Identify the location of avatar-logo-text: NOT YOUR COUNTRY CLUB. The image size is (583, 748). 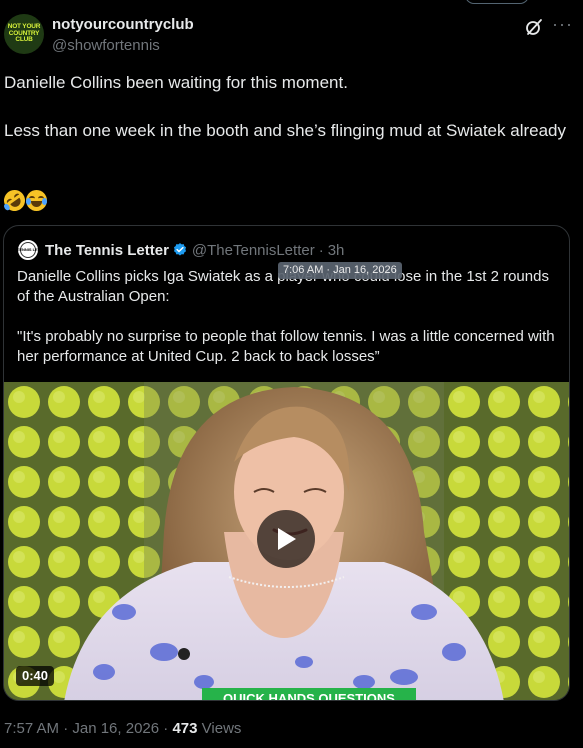
(24, 33).